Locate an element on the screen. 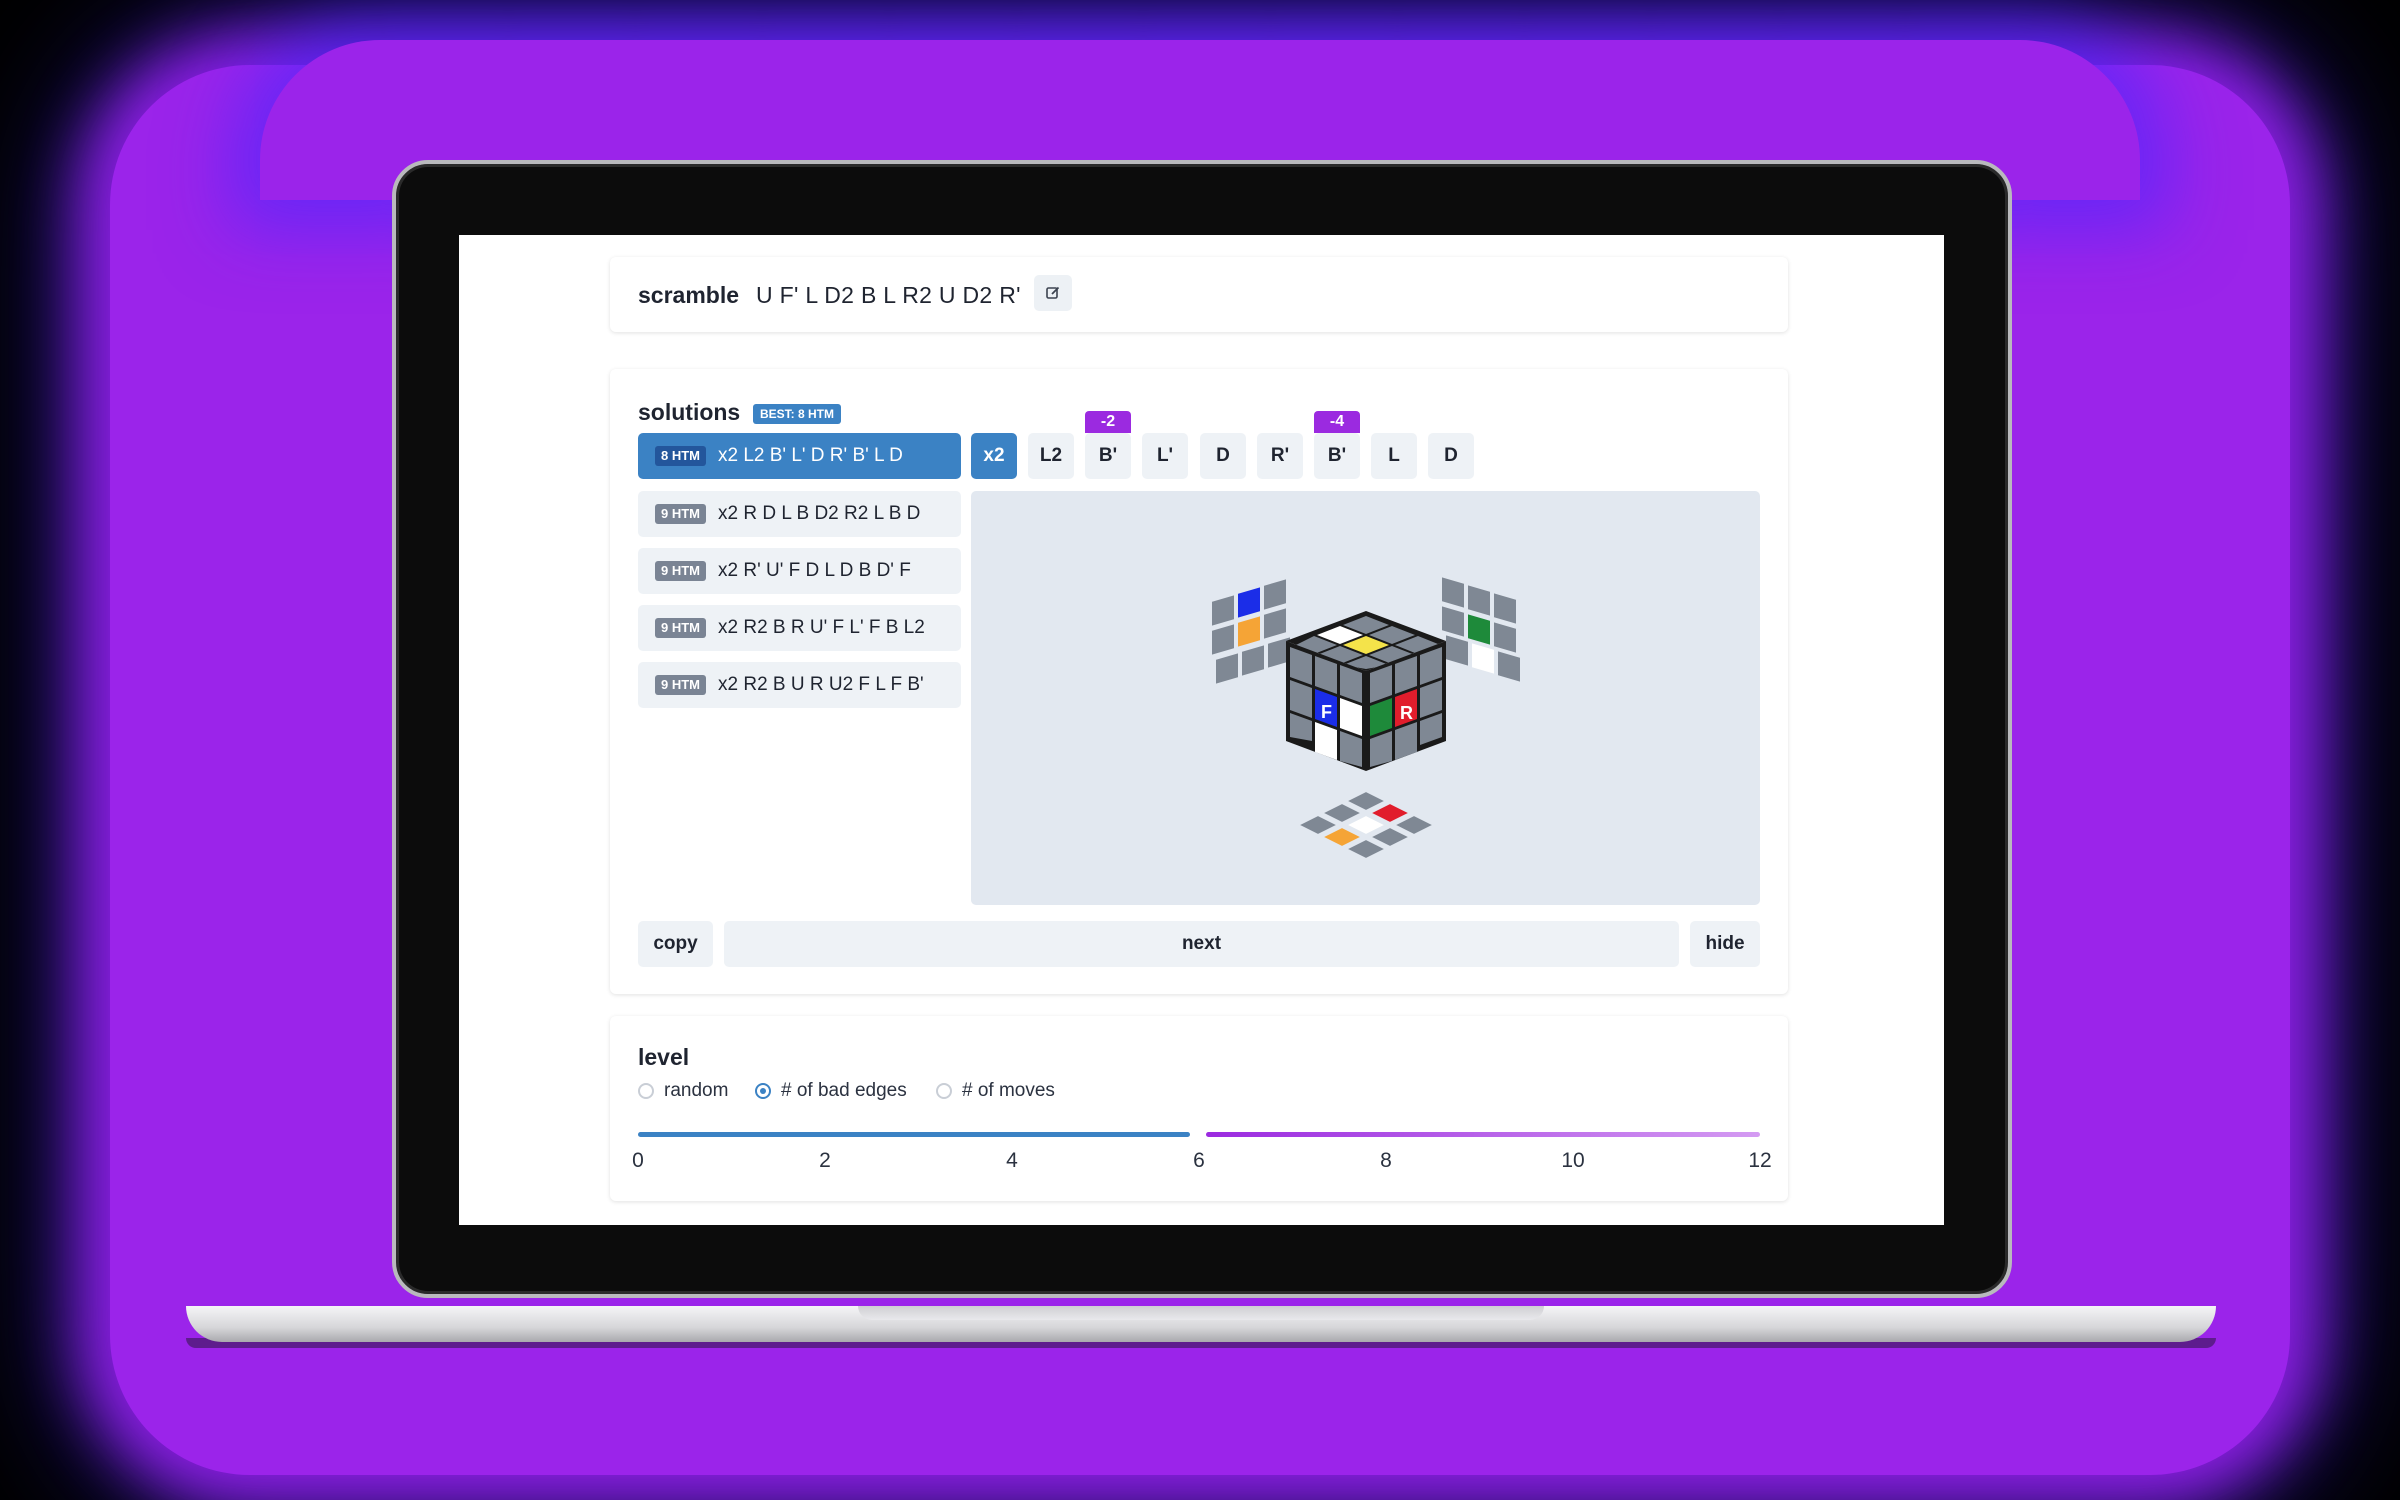 The width and height of the screenshot is (2400, 1500). level-option-random: random is located at coordinates (683, 1091).